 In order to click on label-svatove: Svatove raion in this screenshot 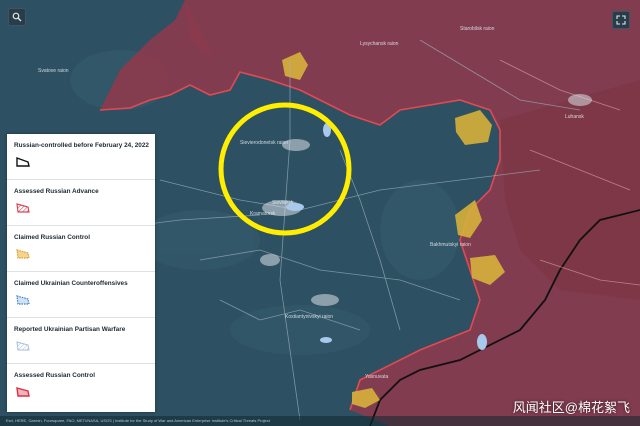, I will do `click(53, 71)`.